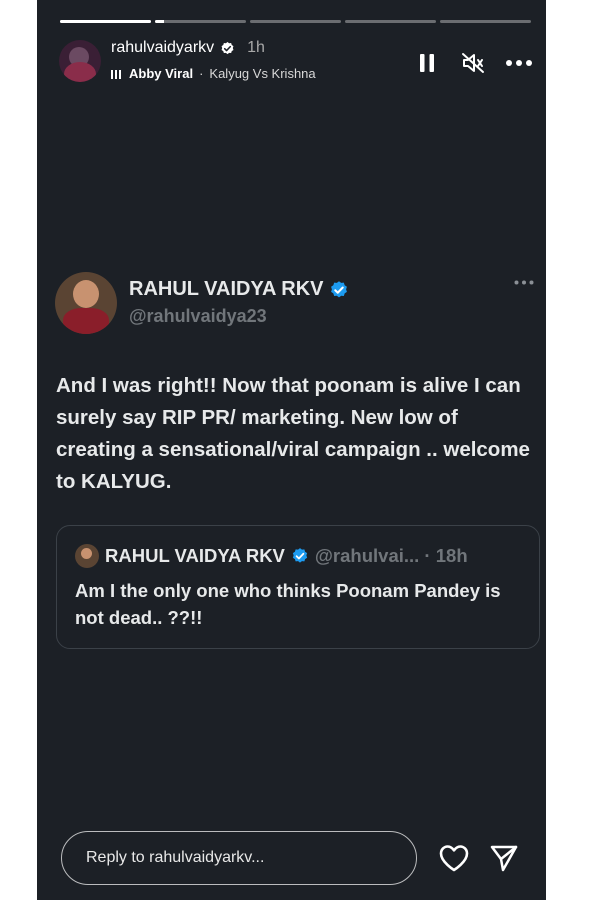 Image resolution: width=600 pixels, height=900 pixels. I want to click on mute-button, so click(473, 63).